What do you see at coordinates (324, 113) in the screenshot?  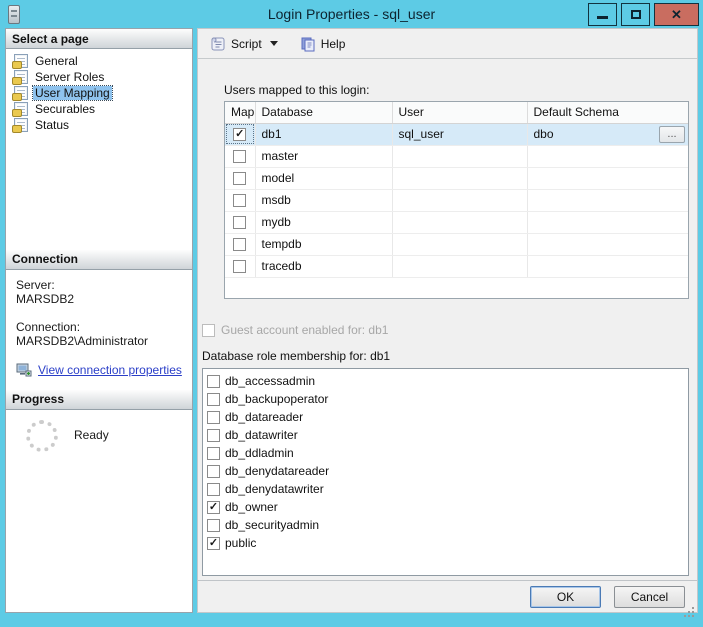 I see `column-header-database: Database` at bounding box center [324, 113].